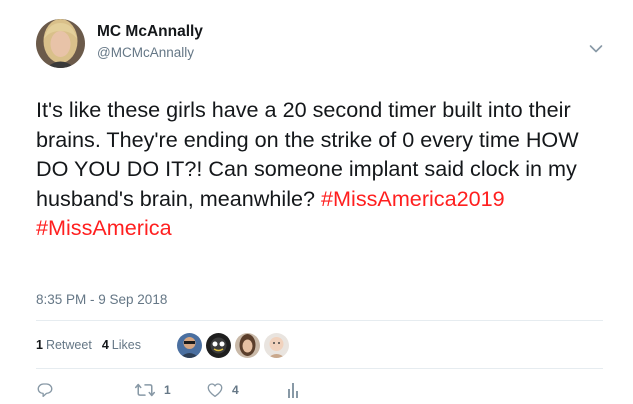 The width and height of the screenshot is (633, 404). I want to click on author-handle: @MCMcAnnally, so click(150, 53).